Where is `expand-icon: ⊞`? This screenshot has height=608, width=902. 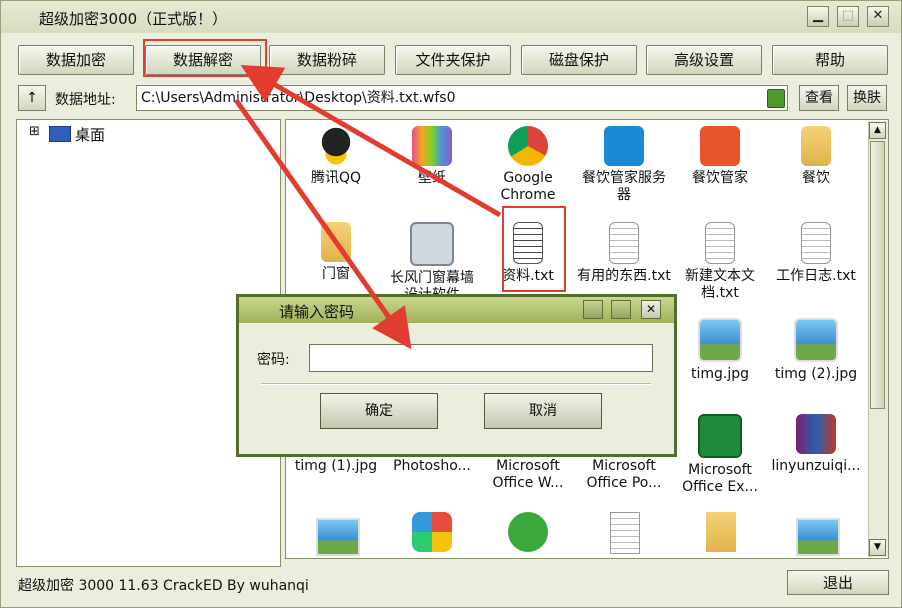
expand-icon: ⊞ is located at coordinates (34, 131).